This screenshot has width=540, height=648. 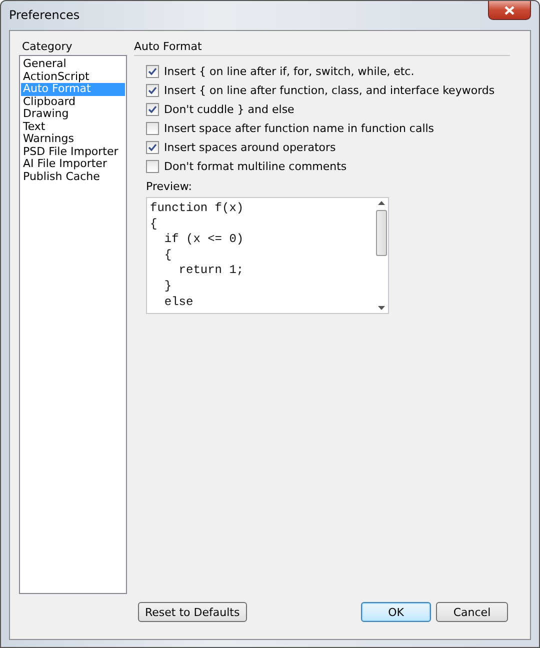 I want to click on category-item: PSD File Importer, so click(x=73, y=152).